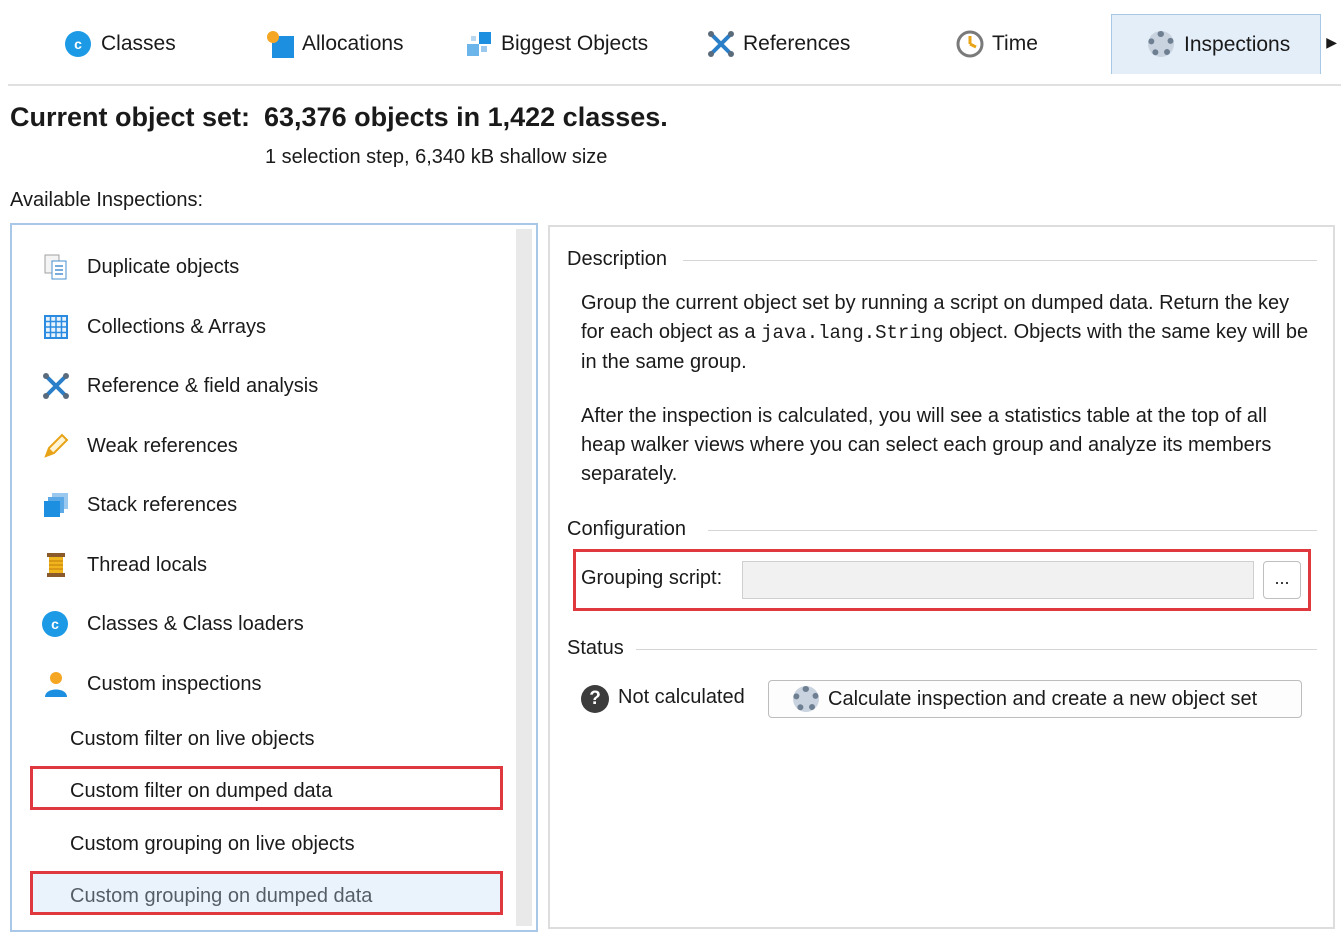 The height and width of the screenshot is (937, 1341). What do you see at coordinates (107, 200) in the screenshot?
I see `available-inspections-label: Available Inspections:` at bounding box center [107, 200].